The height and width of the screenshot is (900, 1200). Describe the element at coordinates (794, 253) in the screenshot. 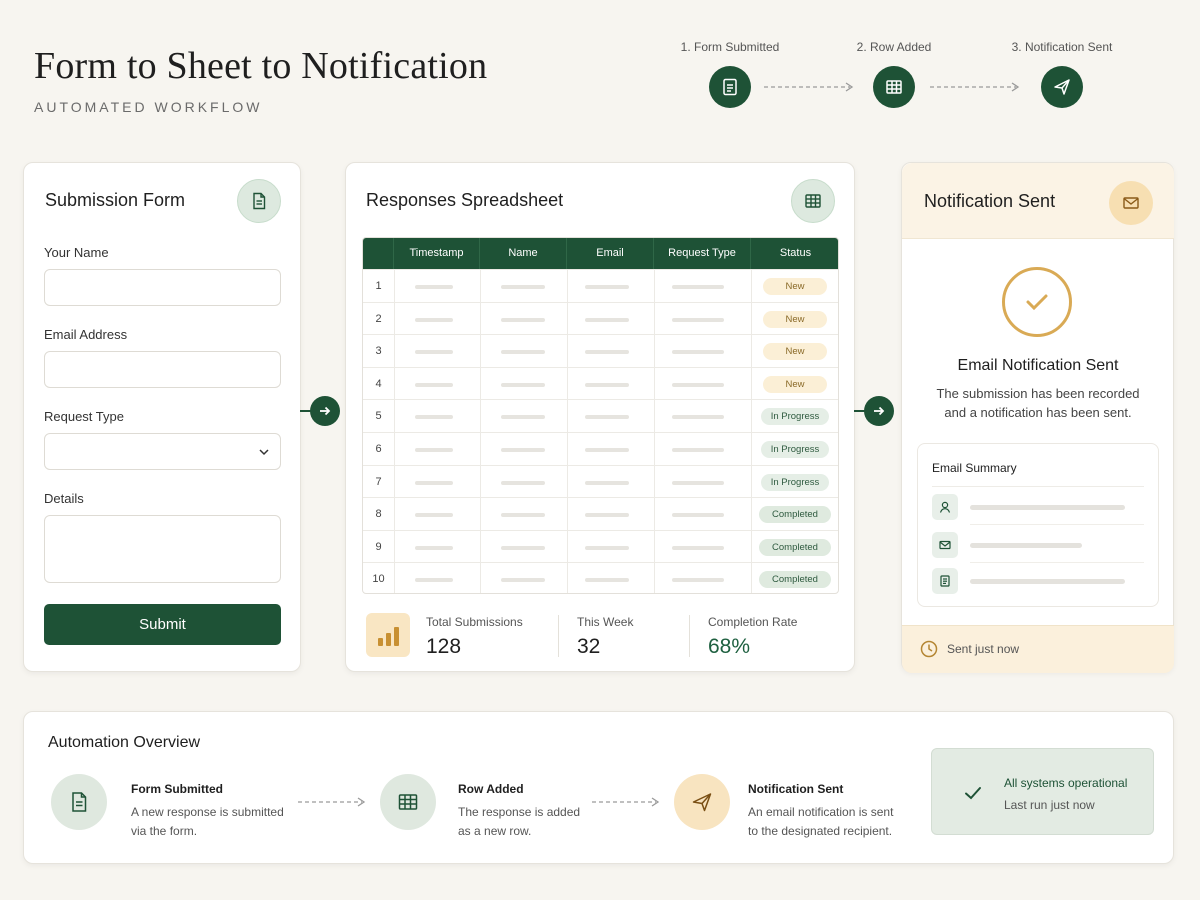

I see `column-header: Status` at that location.